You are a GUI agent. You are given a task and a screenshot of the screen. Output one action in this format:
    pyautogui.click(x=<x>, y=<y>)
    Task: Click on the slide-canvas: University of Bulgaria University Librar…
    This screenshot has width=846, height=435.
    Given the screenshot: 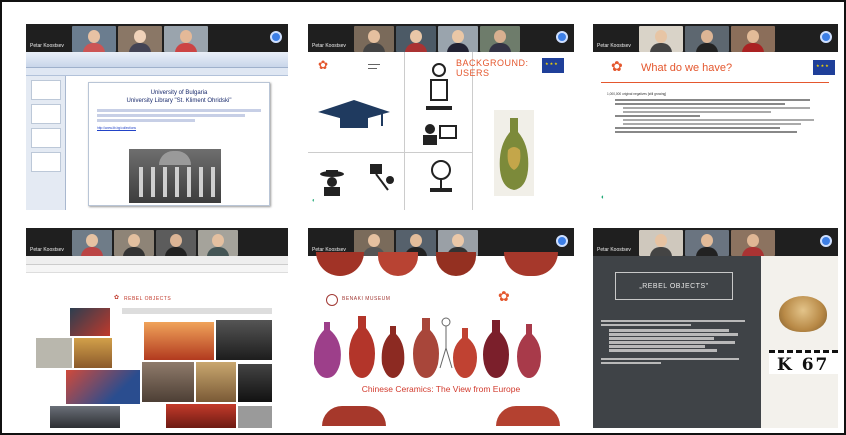 What is the action you would take?
    pyautogui.click(x=179, y=144)
    